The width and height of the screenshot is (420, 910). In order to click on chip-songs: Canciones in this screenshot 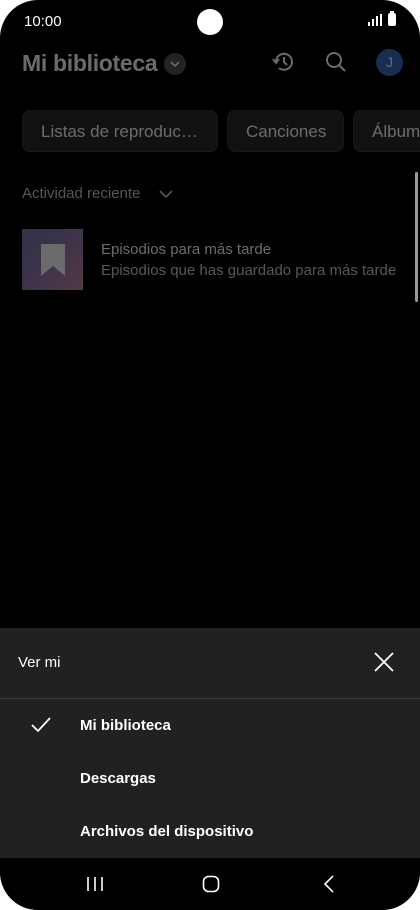, I will do `click(285, 131)`.